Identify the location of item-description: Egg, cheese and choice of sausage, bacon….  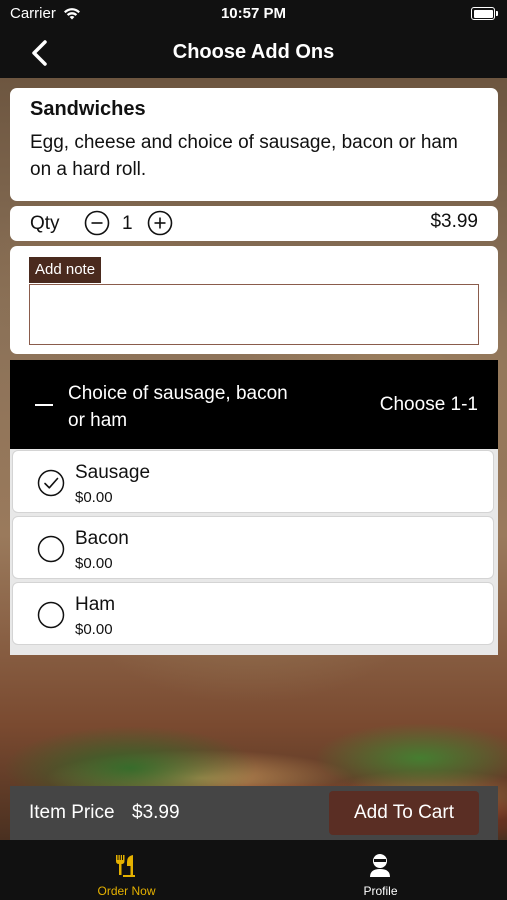
(244, 156).